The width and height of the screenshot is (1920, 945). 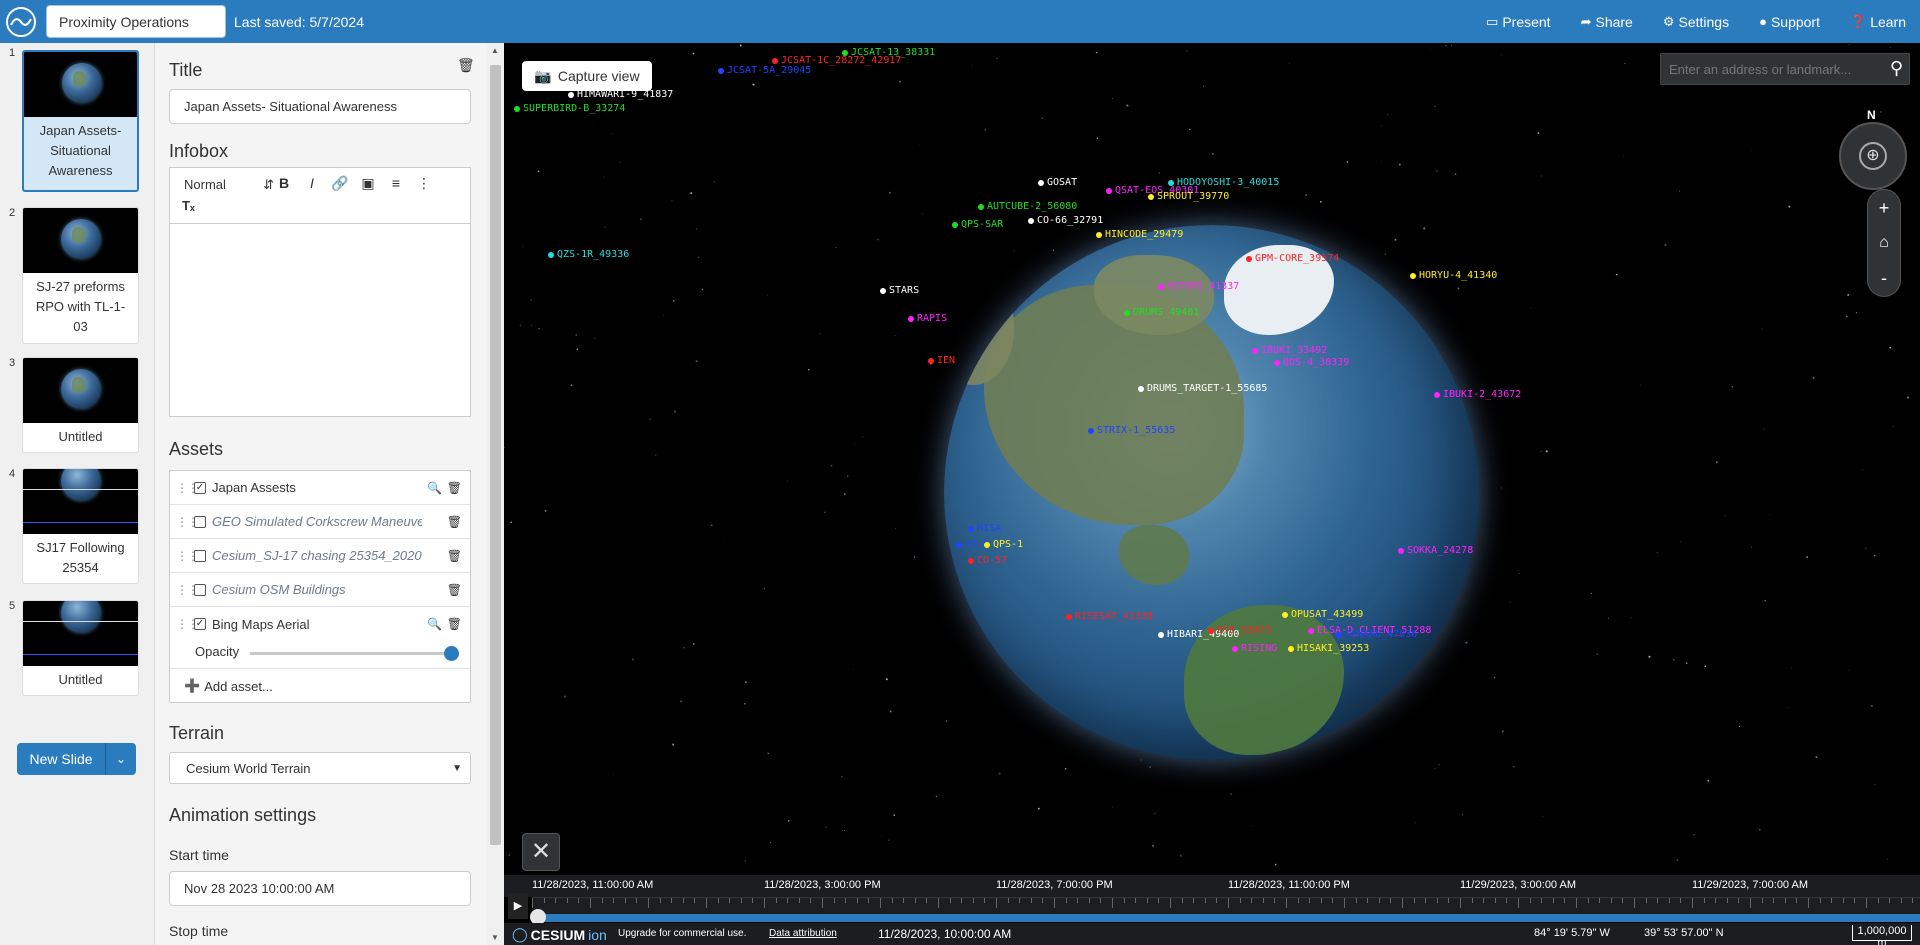 What do you see at coordinates (1289, 350) in the screenshot?
I see `satellite-marker: IBUKI_33492` at bounding box center [1289, 350].